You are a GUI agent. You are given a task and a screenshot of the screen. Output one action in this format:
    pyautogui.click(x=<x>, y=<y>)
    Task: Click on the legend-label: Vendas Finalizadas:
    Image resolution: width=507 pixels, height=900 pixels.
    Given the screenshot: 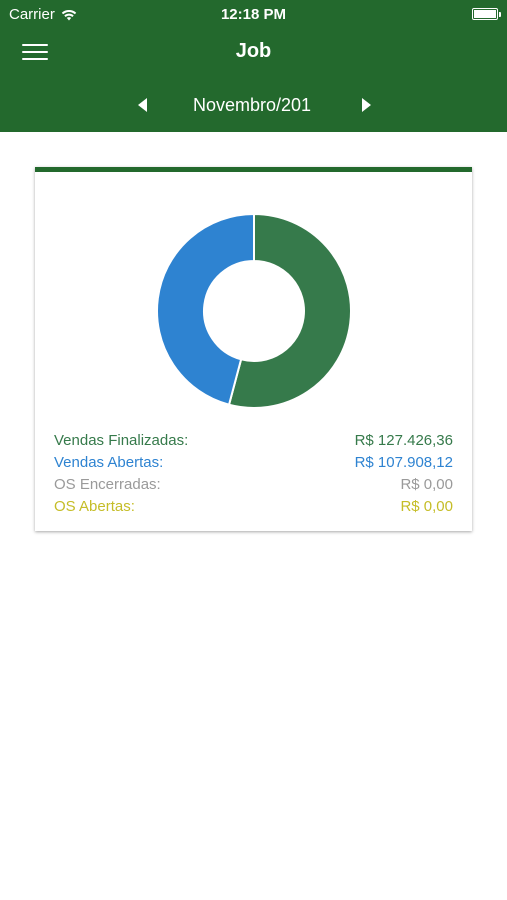 What is the action you would take?
    pyautogui.click(x=121, y=440)
    